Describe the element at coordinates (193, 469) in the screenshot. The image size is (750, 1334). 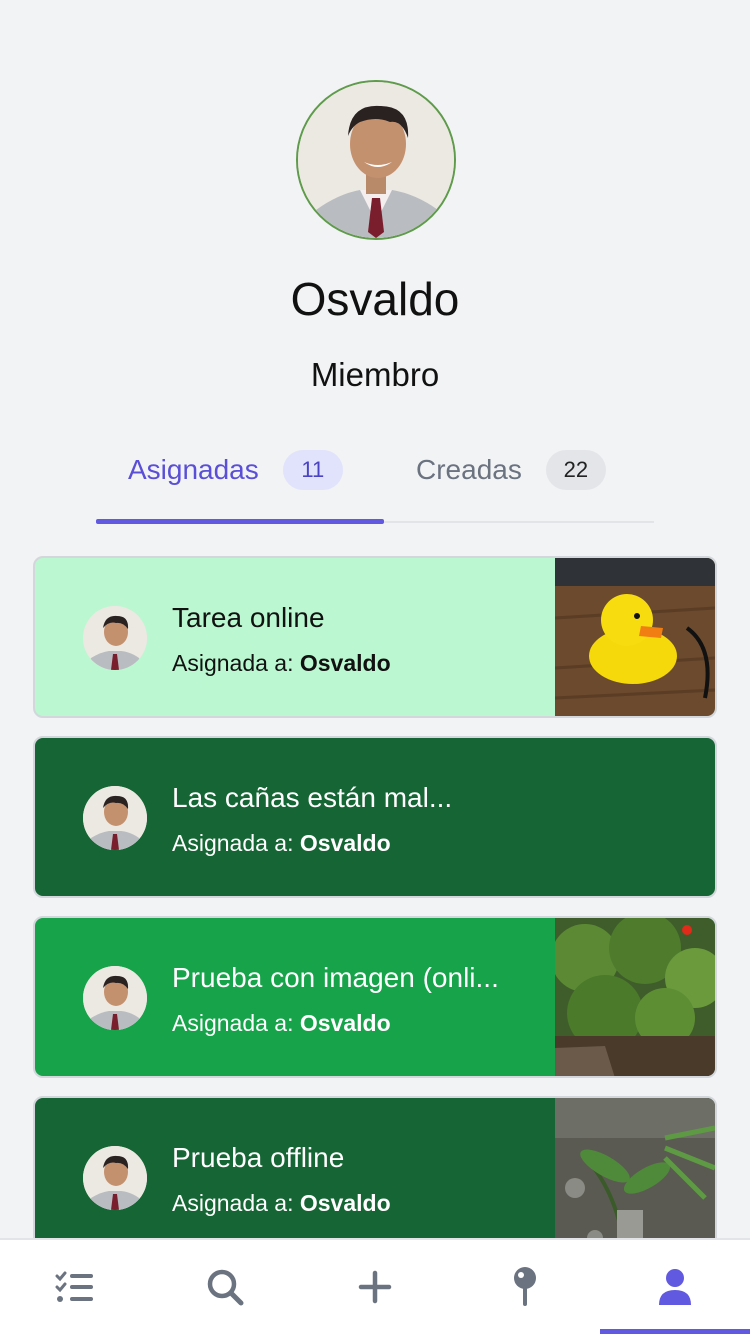
I see `tab-label: Asignadas` at that location.